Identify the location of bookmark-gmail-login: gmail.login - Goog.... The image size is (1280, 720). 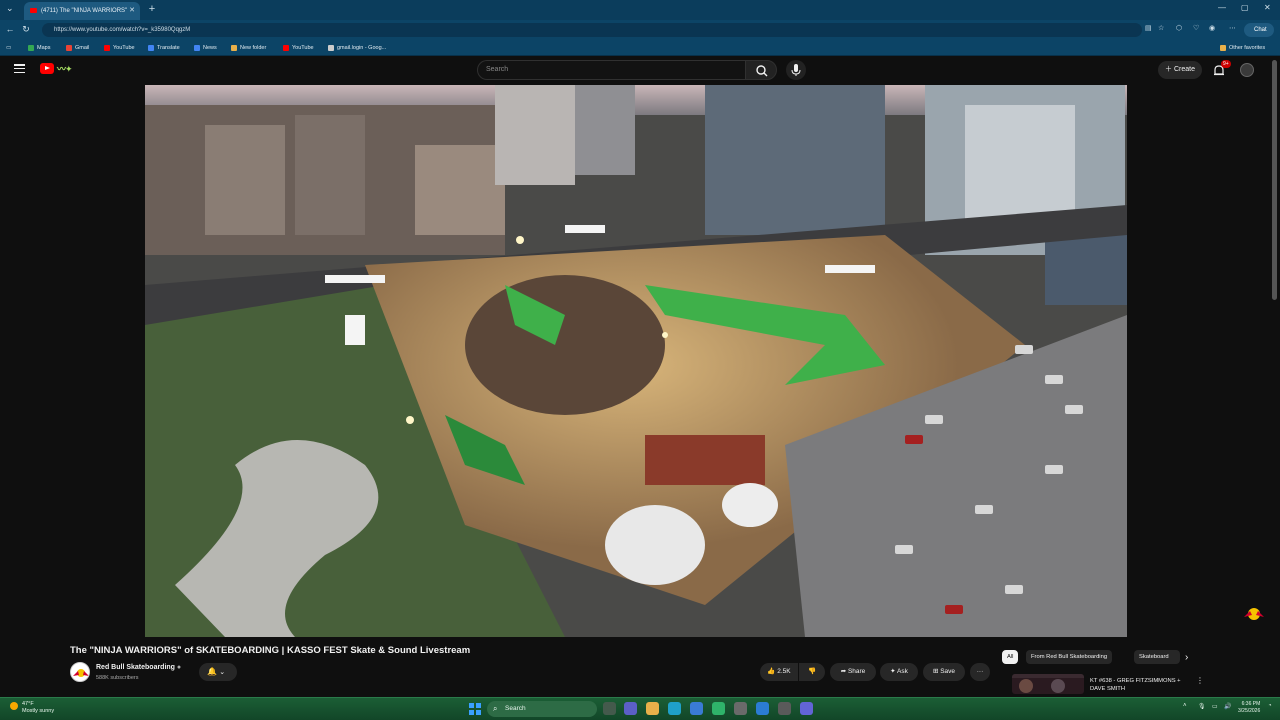
(357, 48).